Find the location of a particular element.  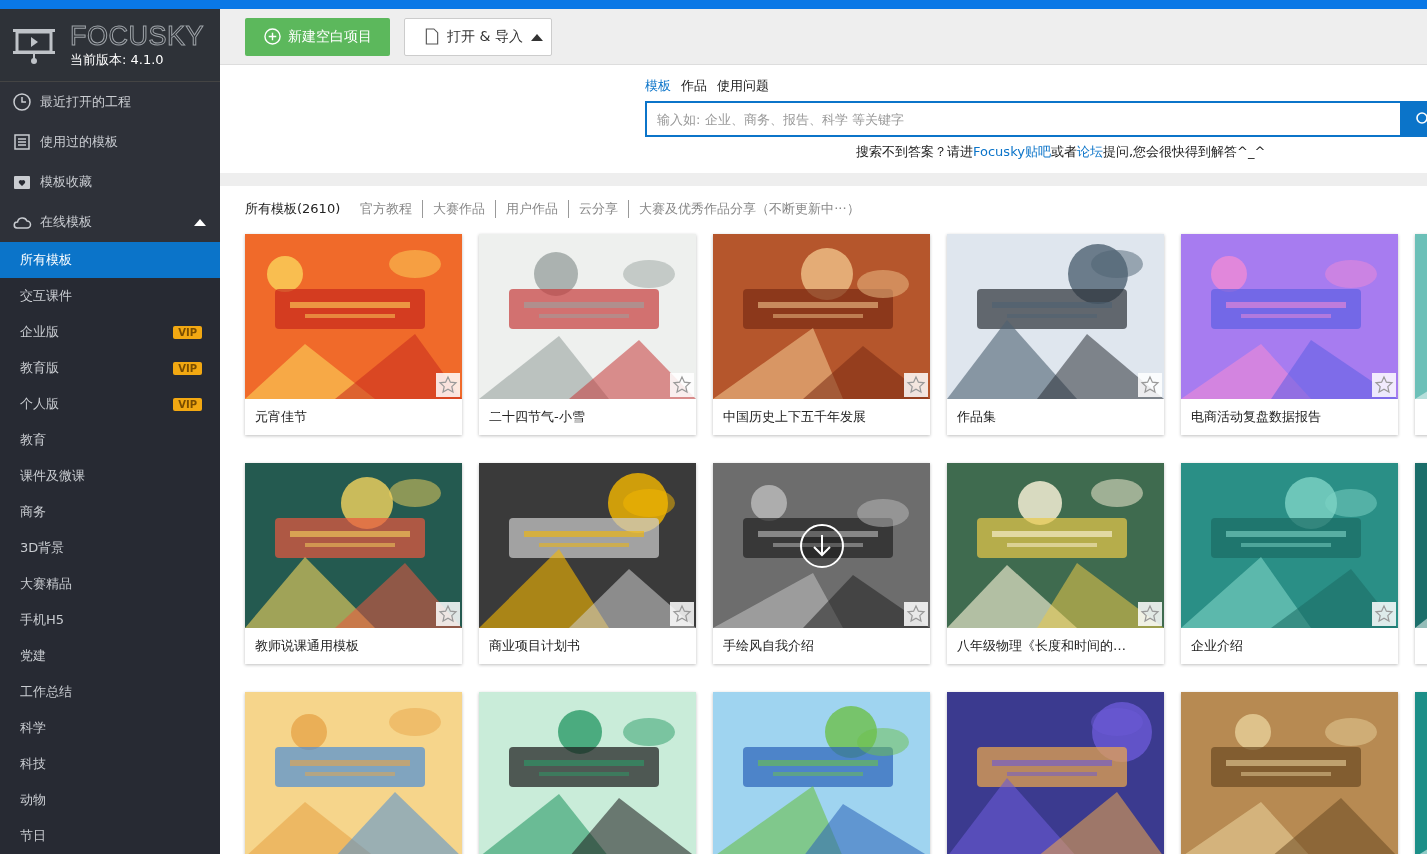

template-title: 元宵佳节 is located at coordinates (281, 417).